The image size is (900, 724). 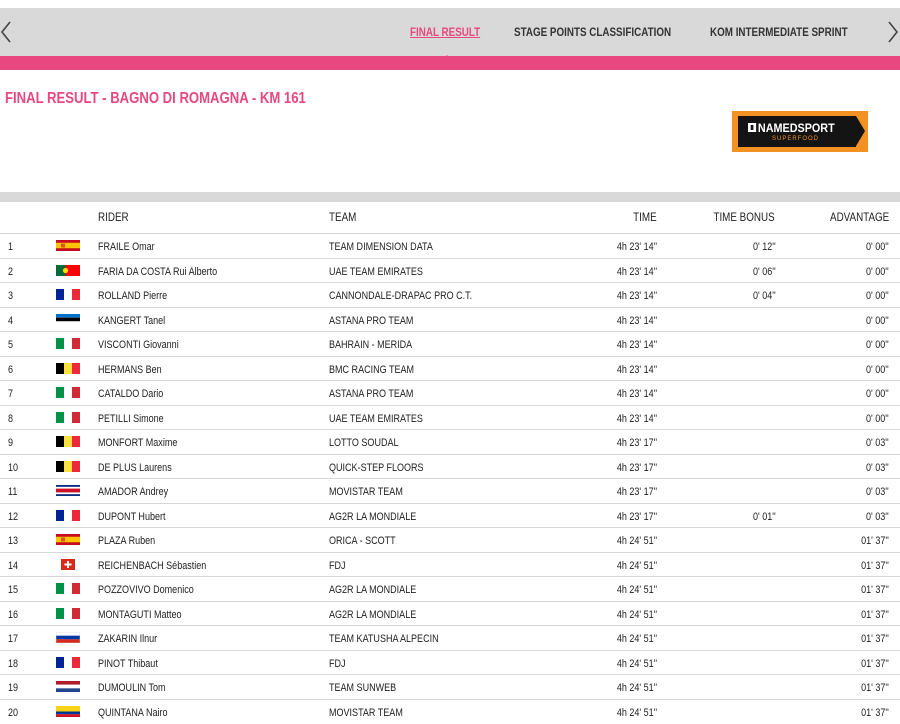 I want to click on team-name: TEAM KATUSHA ALPECIN, so click(x=384, y=639).